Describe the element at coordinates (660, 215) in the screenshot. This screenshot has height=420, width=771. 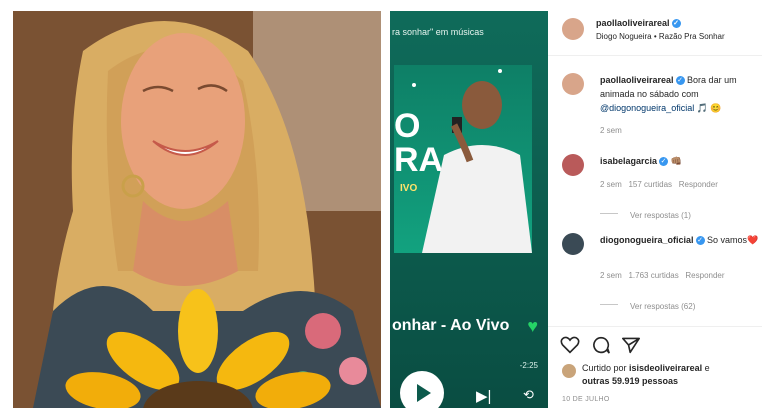
I see `view-replies-label: Ver respostas (1)` at that location.